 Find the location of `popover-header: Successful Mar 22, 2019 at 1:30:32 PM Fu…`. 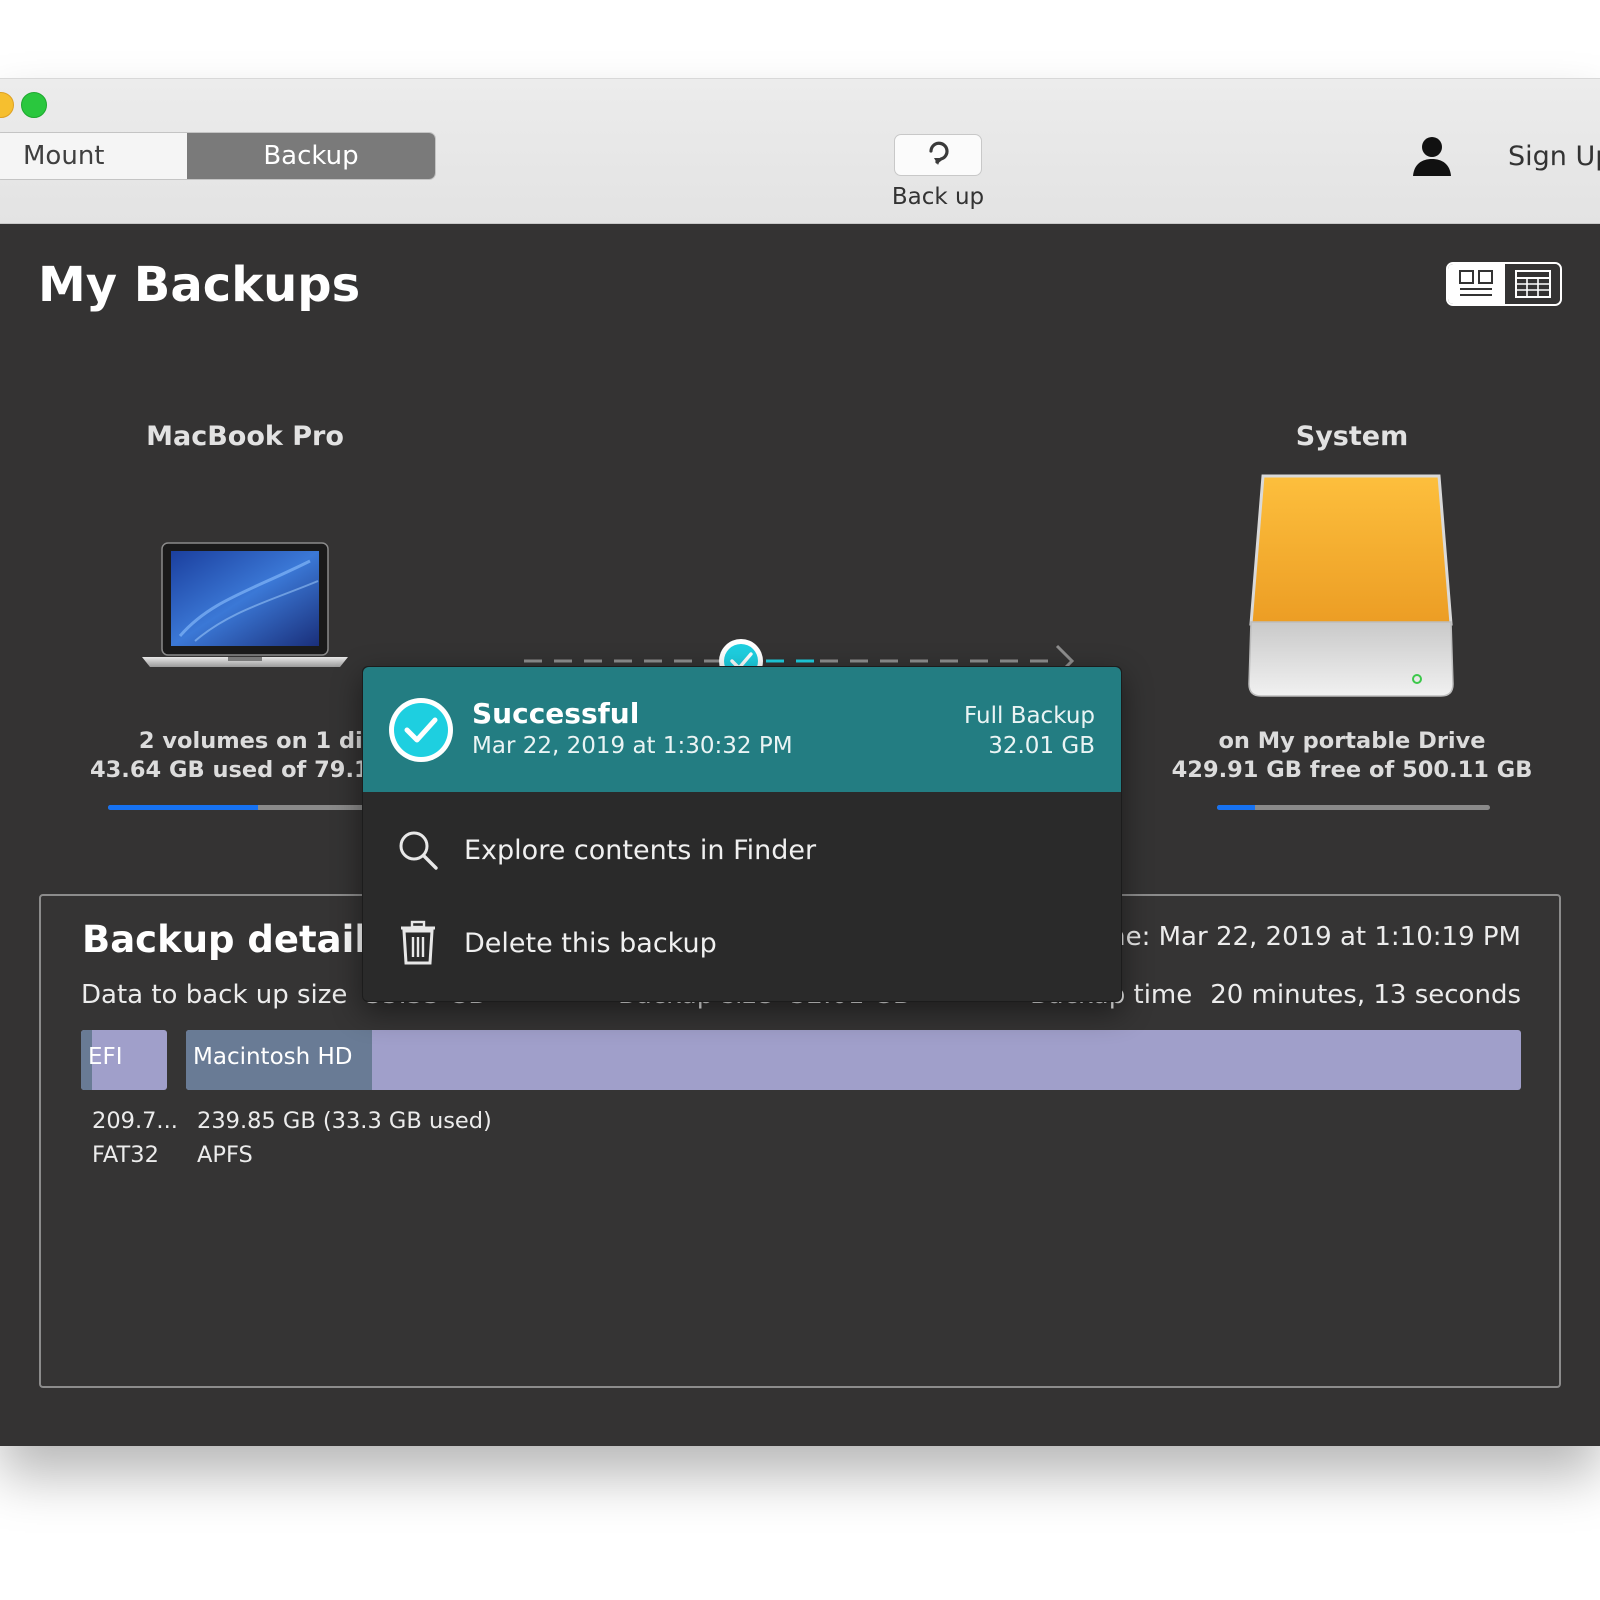

popover-header: Successful Mar 22, 2019 at 1:30:32 PM Fu… is located at coordinates (742, 729).